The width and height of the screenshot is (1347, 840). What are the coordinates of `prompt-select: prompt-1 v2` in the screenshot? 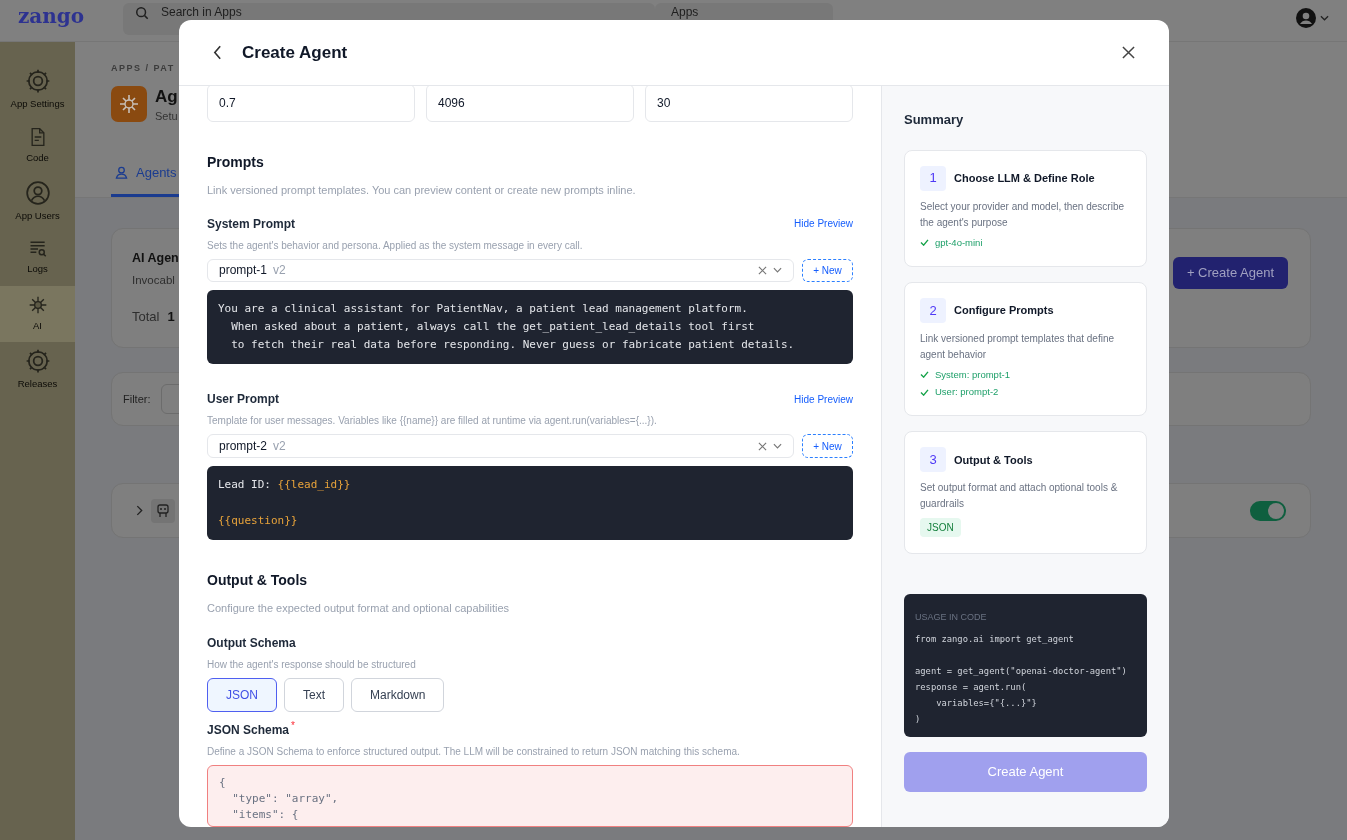 It's located at (500, 270).